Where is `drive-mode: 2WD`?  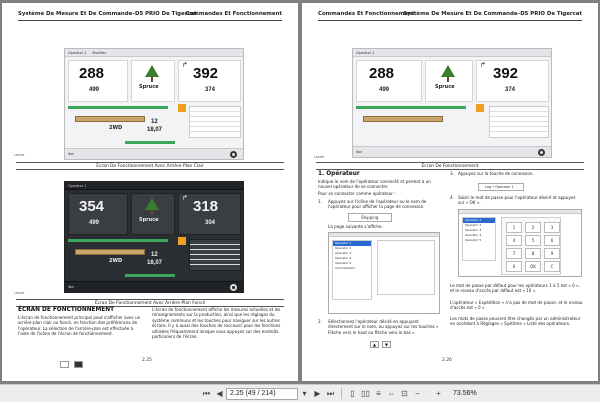
drive-mode: 2WD is located at coordinates (116, 128).